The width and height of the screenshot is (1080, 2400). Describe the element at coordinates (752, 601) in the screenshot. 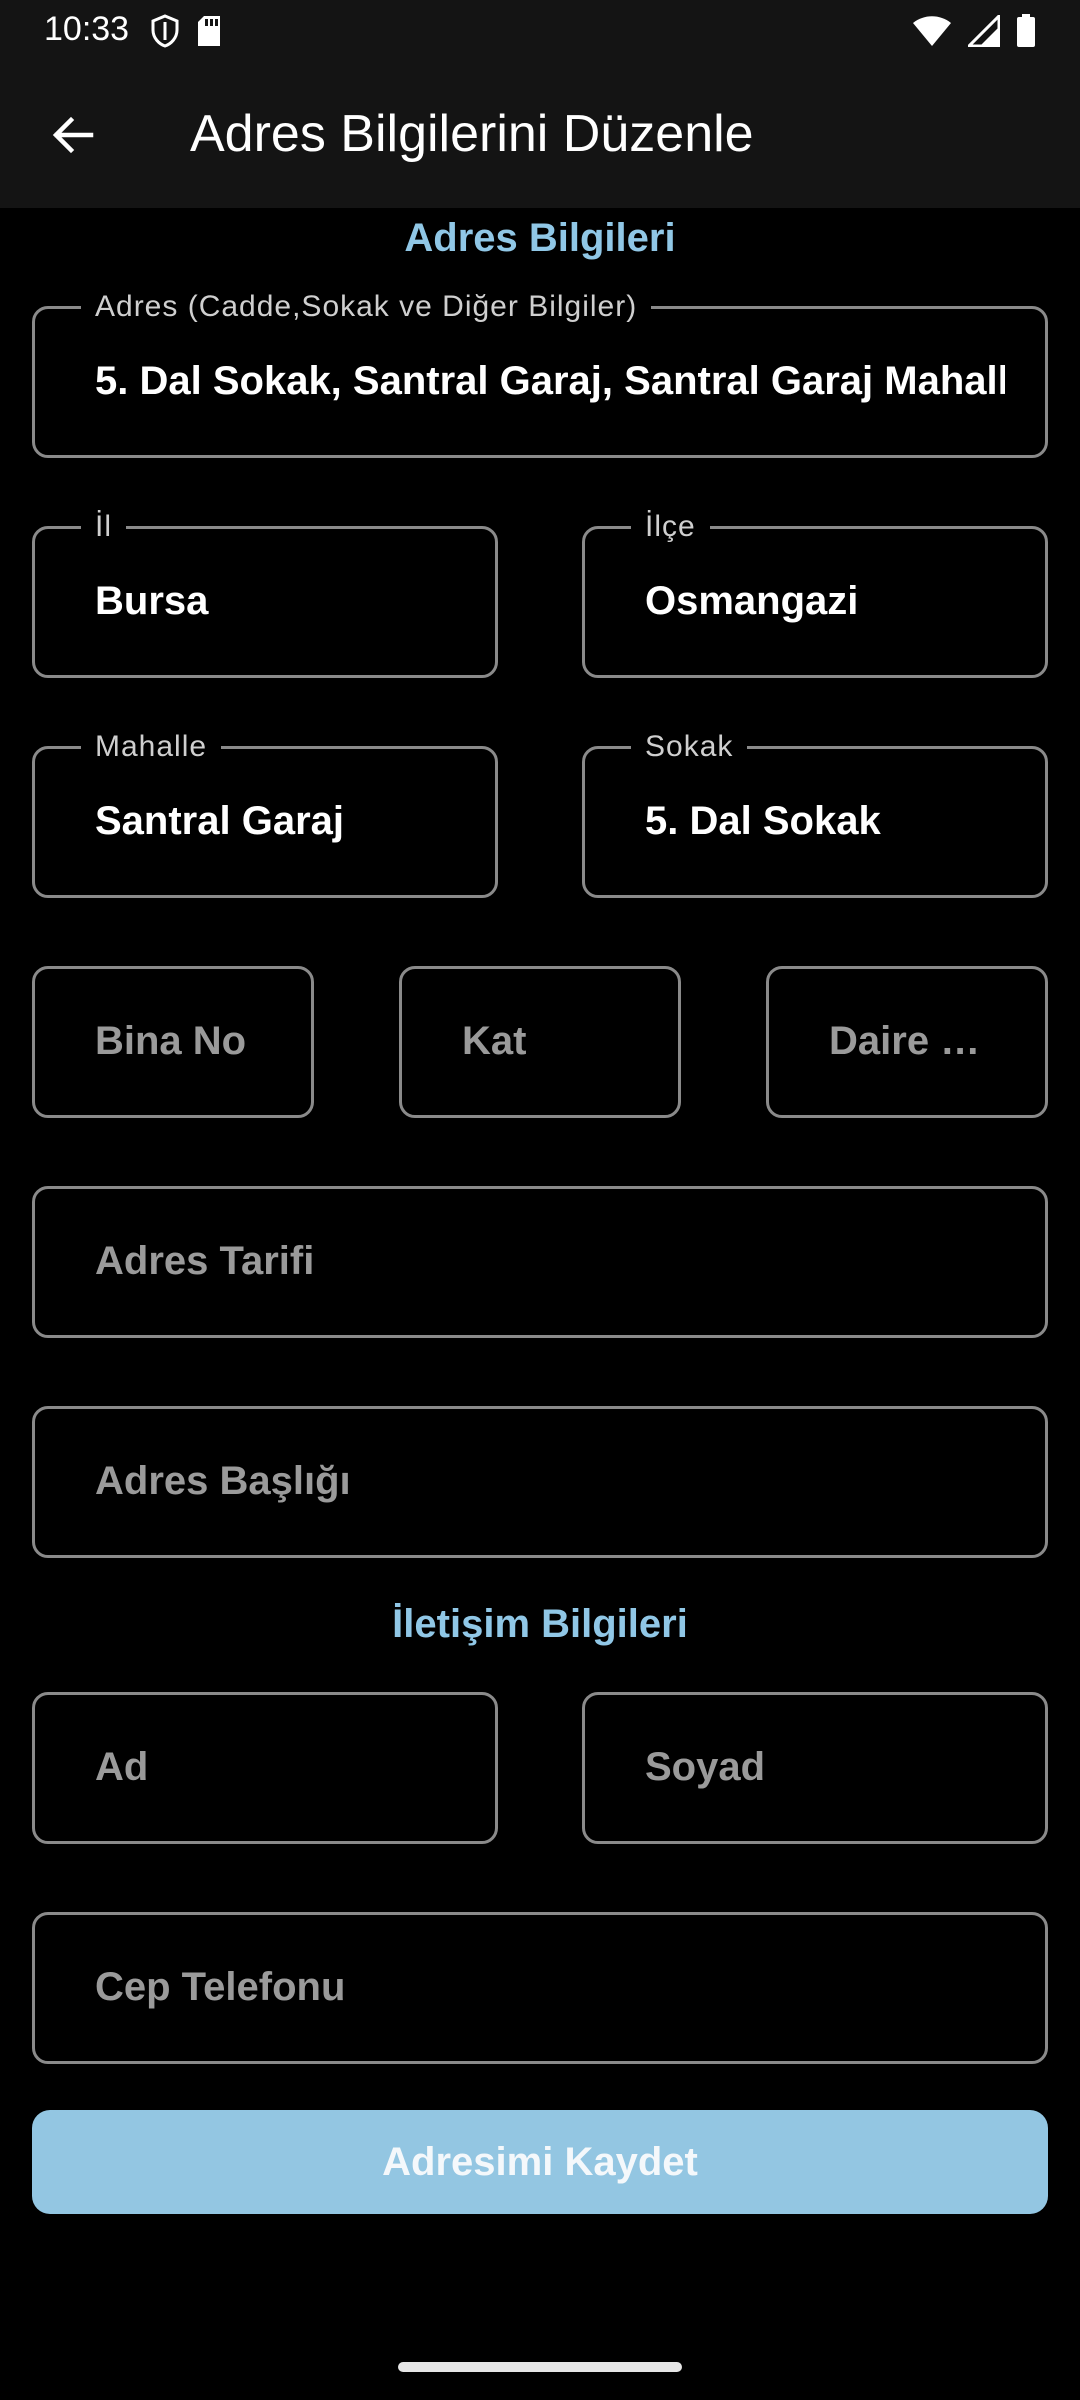

I see `district-field-value: Osmangazi` at that location.